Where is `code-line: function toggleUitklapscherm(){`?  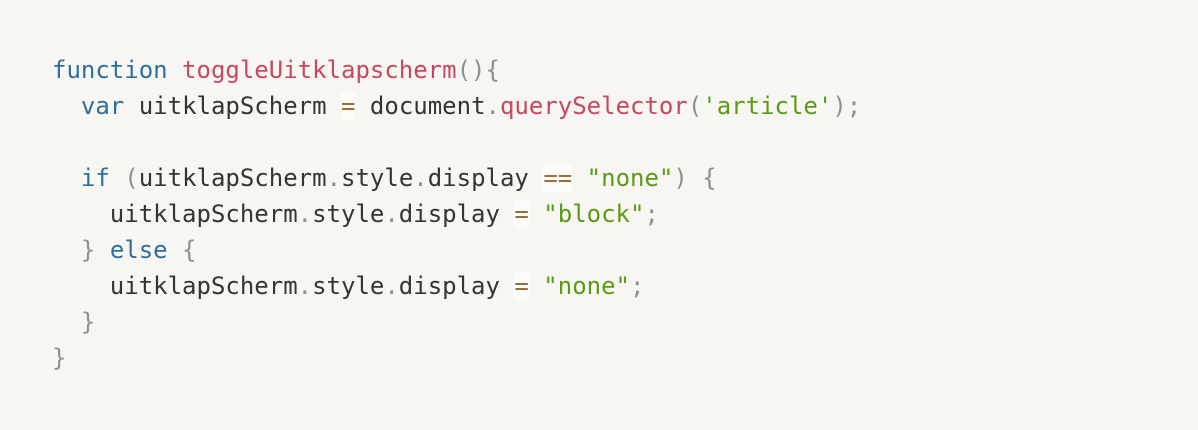 code-line: function toggleUitklapscherm(){ is located at coordinates (625, 70).